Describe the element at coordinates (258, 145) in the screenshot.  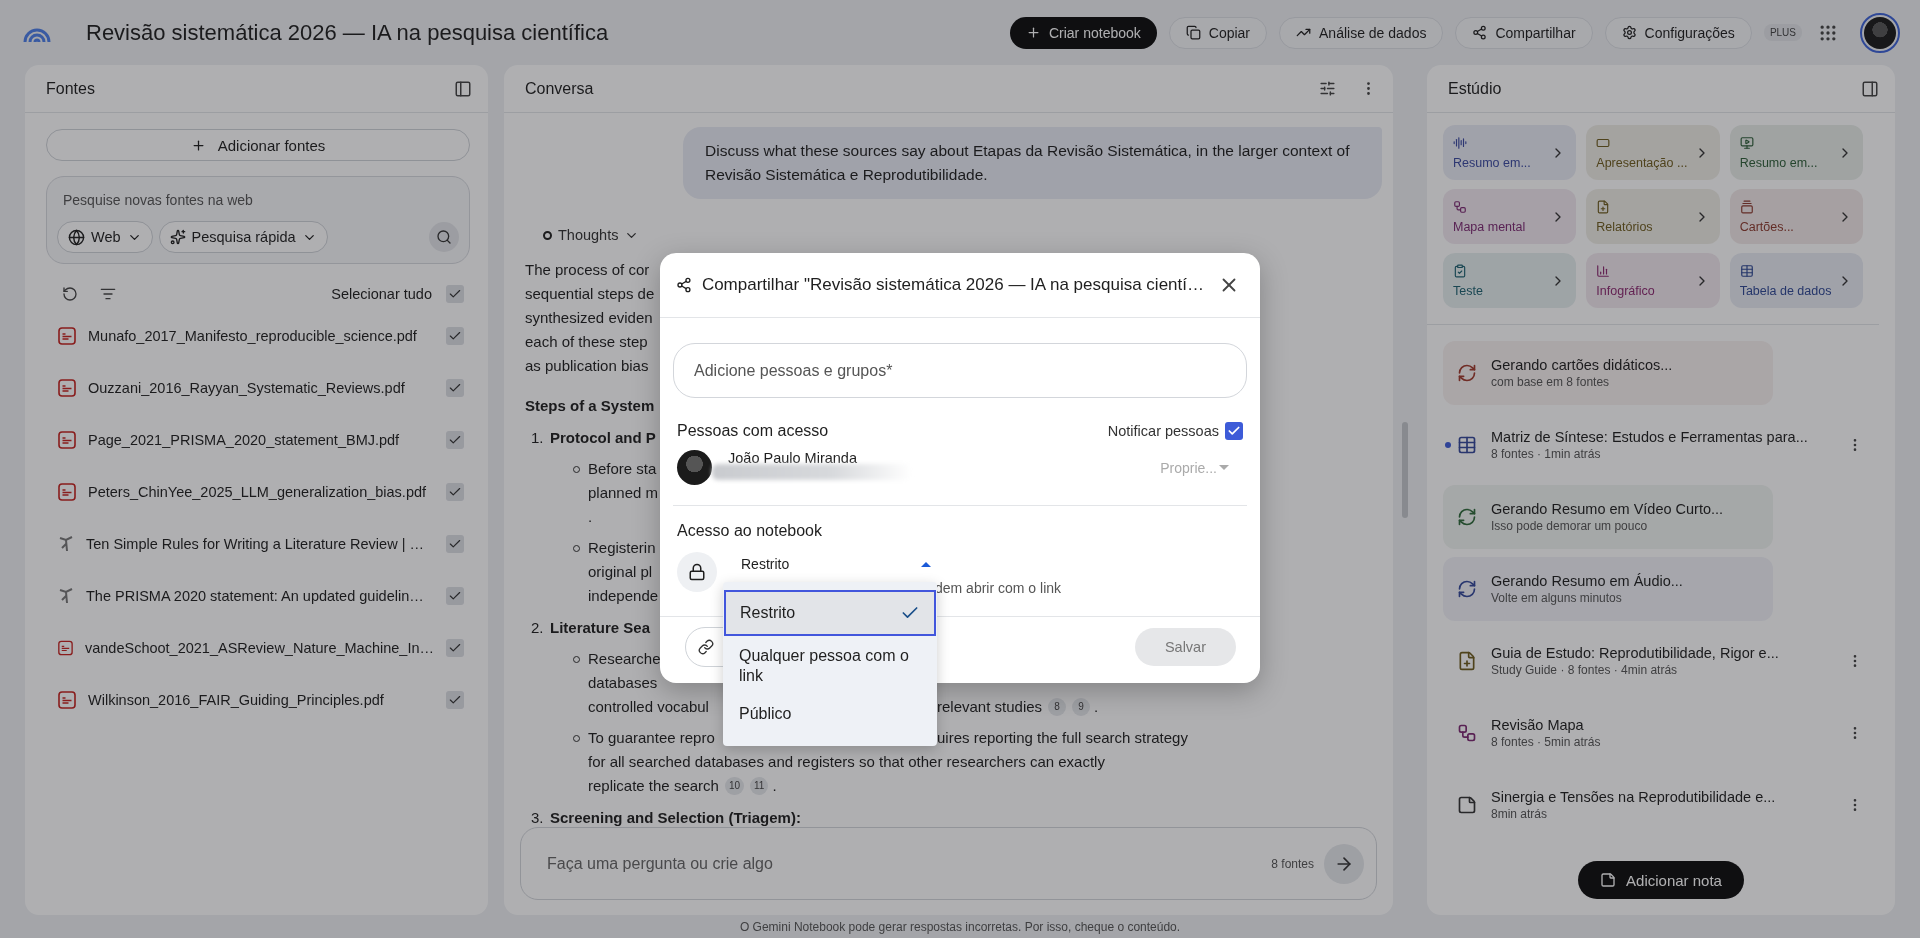
I see `add-sources-button: Adicionar fontes` at that location.